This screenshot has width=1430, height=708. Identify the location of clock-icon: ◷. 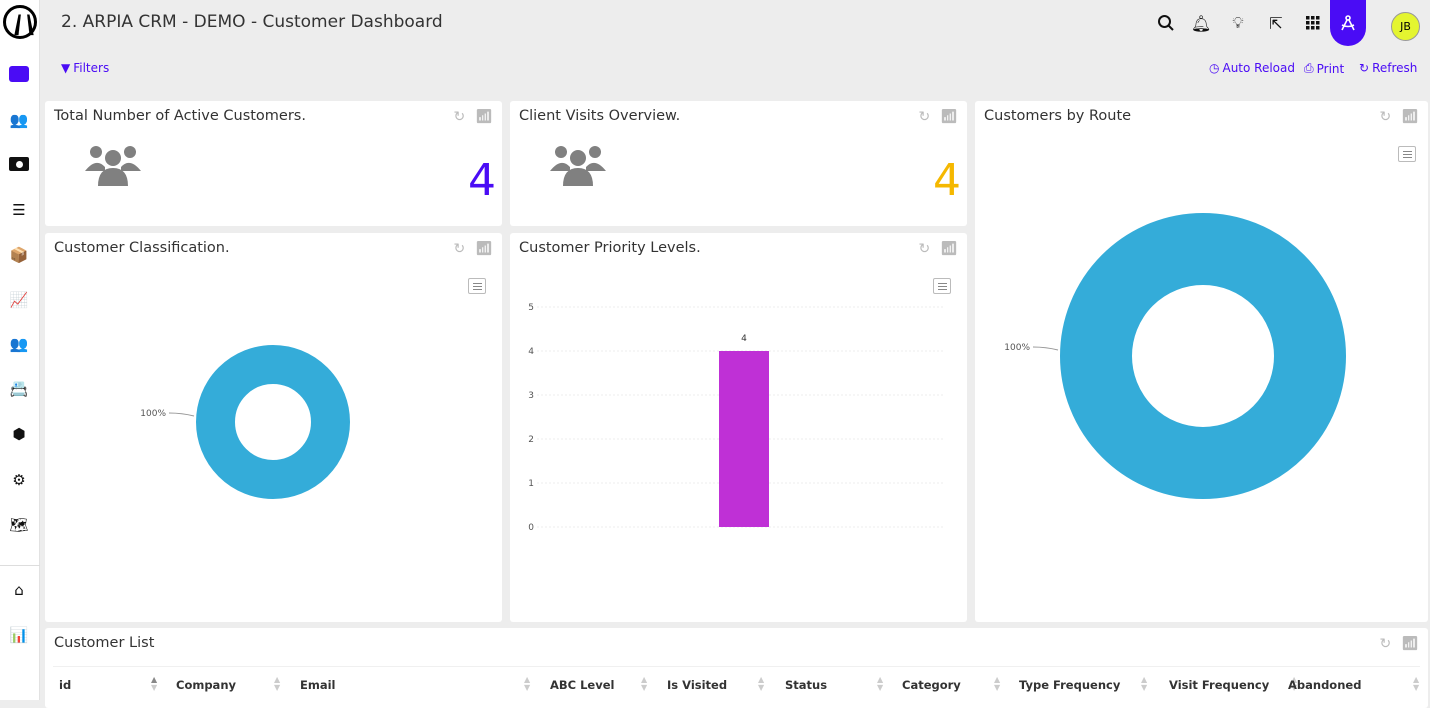
(1214, 68).